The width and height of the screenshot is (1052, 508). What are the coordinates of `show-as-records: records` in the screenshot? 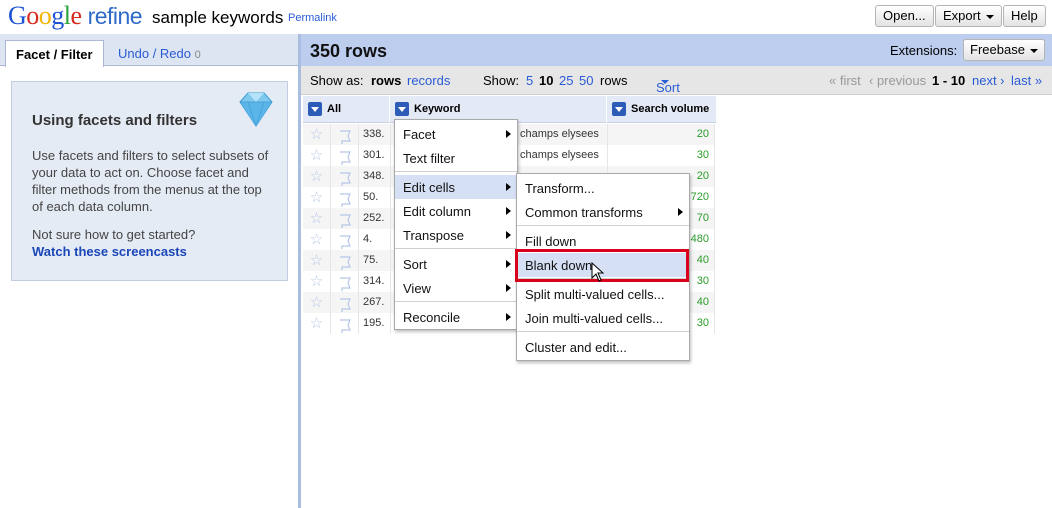 It's located at (428, 80).